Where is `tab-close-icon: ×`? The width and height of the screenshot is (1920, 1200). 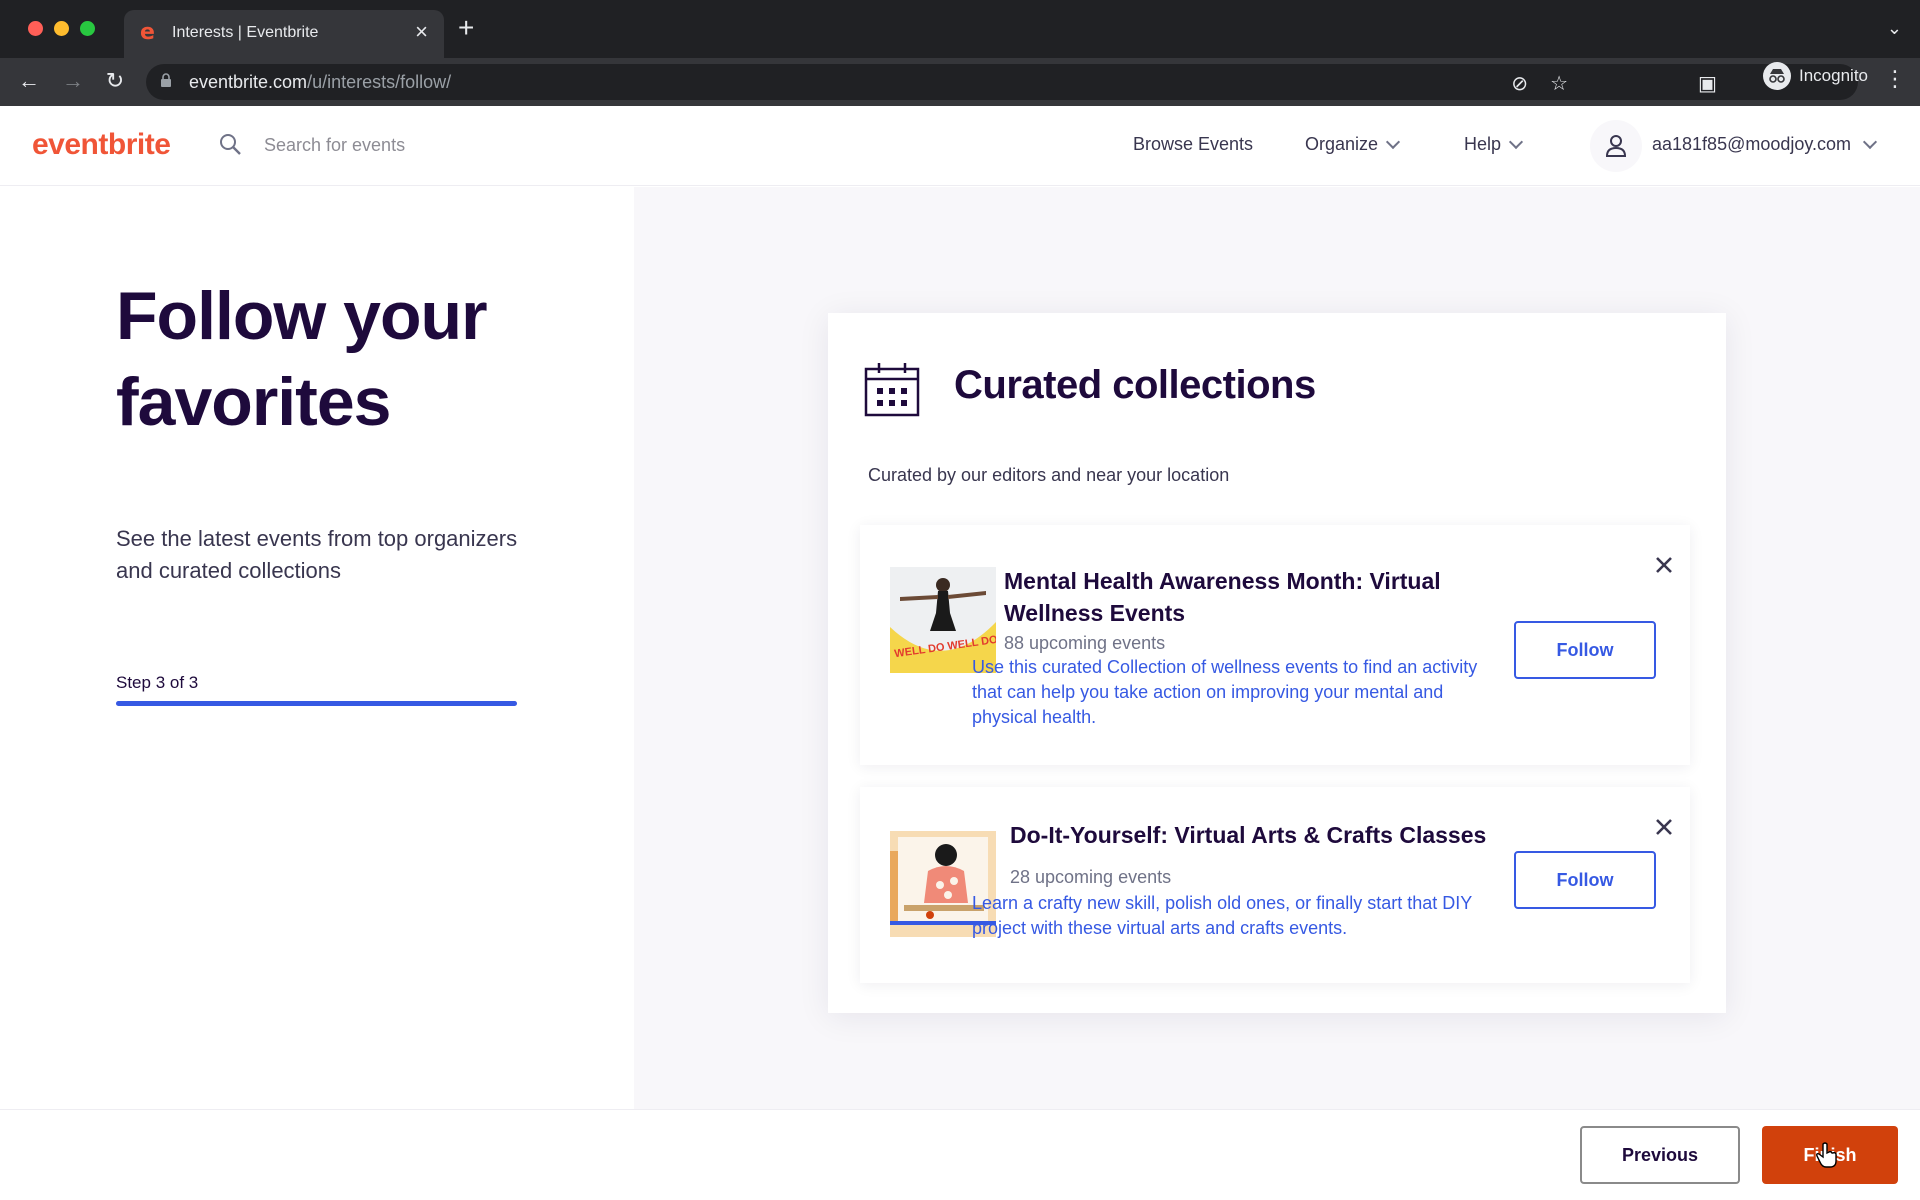
tab-close-icon: × is located at coordinates (421, 32).